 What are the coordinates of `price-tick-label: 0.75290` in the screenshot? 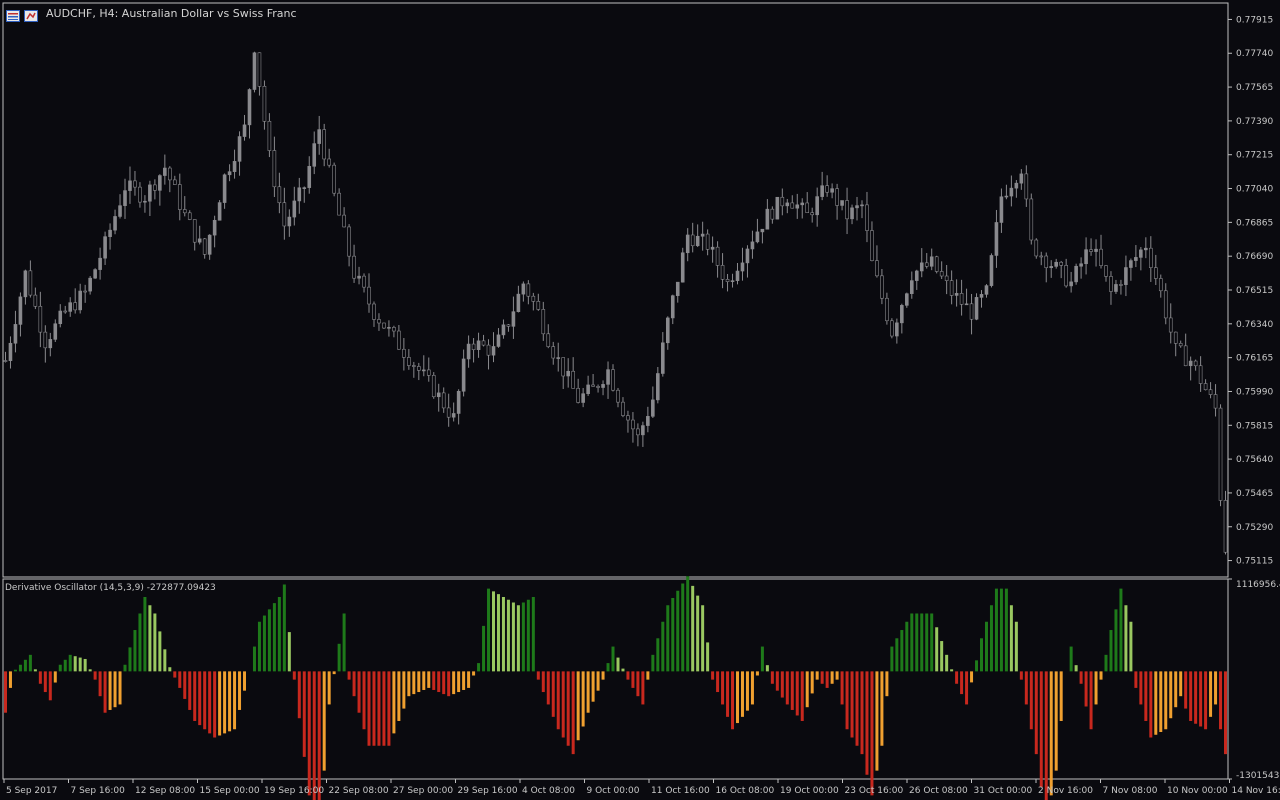 It's located at (1254, 528).